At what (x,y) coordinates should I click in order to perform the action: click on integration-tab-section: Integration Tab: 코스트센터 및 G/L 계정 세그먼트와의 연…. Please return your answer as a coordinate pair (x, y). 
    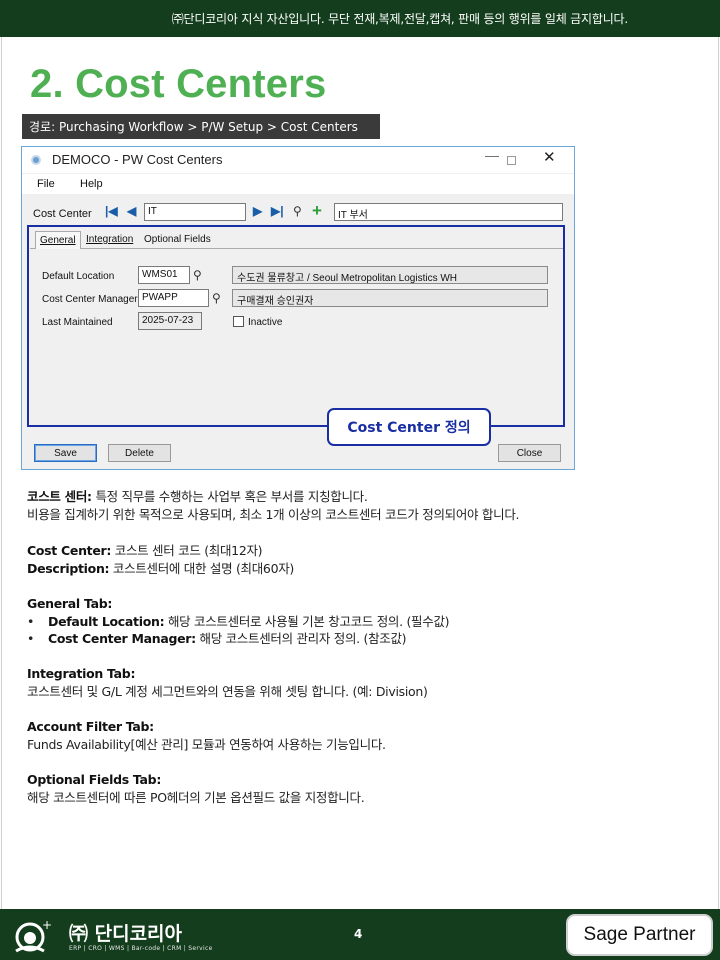
    Looking at the image, I should click on (227, 682).